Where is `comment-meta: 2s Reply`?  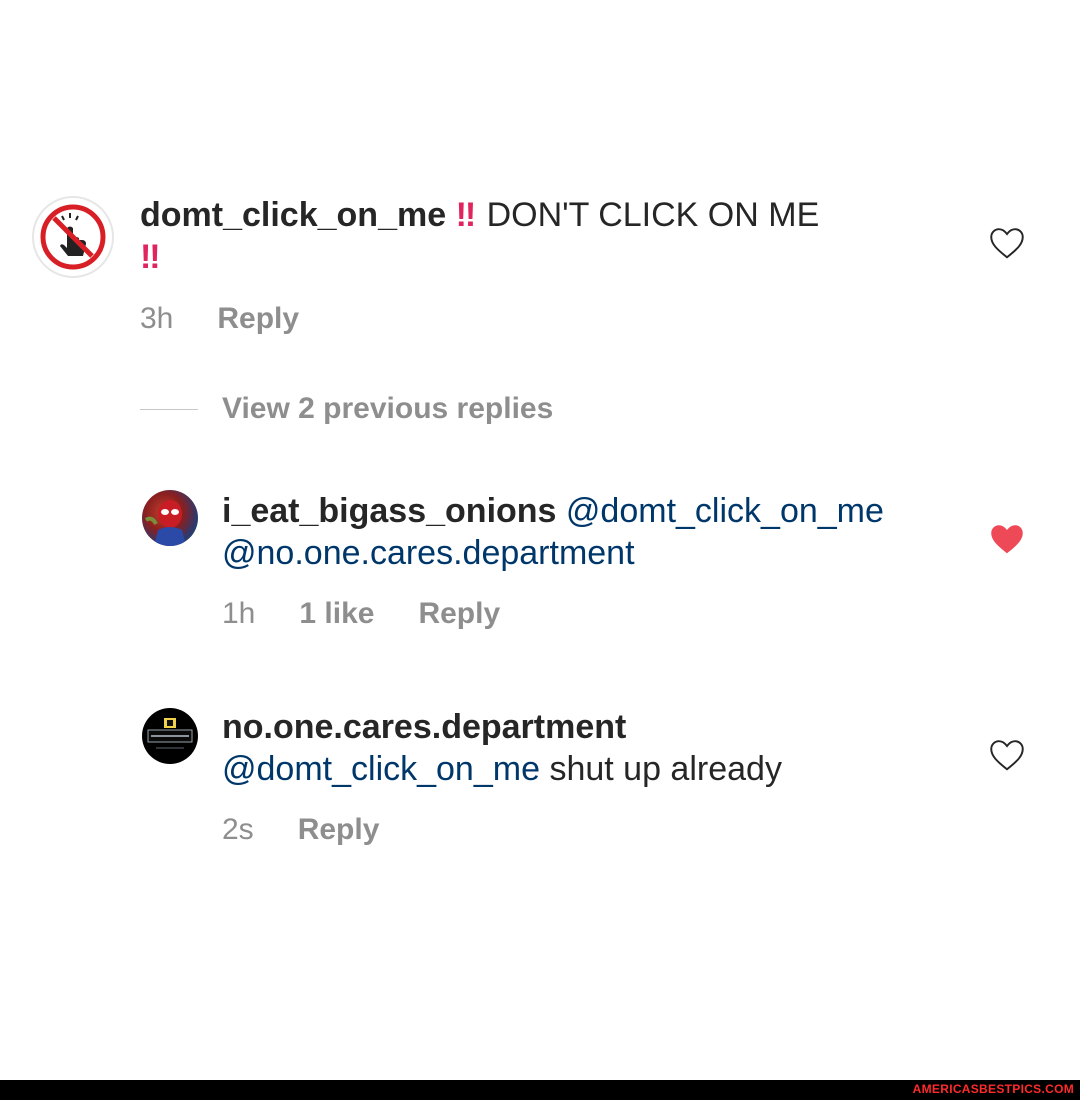
comment-meta: 2s Reply is located at coordinates (300, 830).